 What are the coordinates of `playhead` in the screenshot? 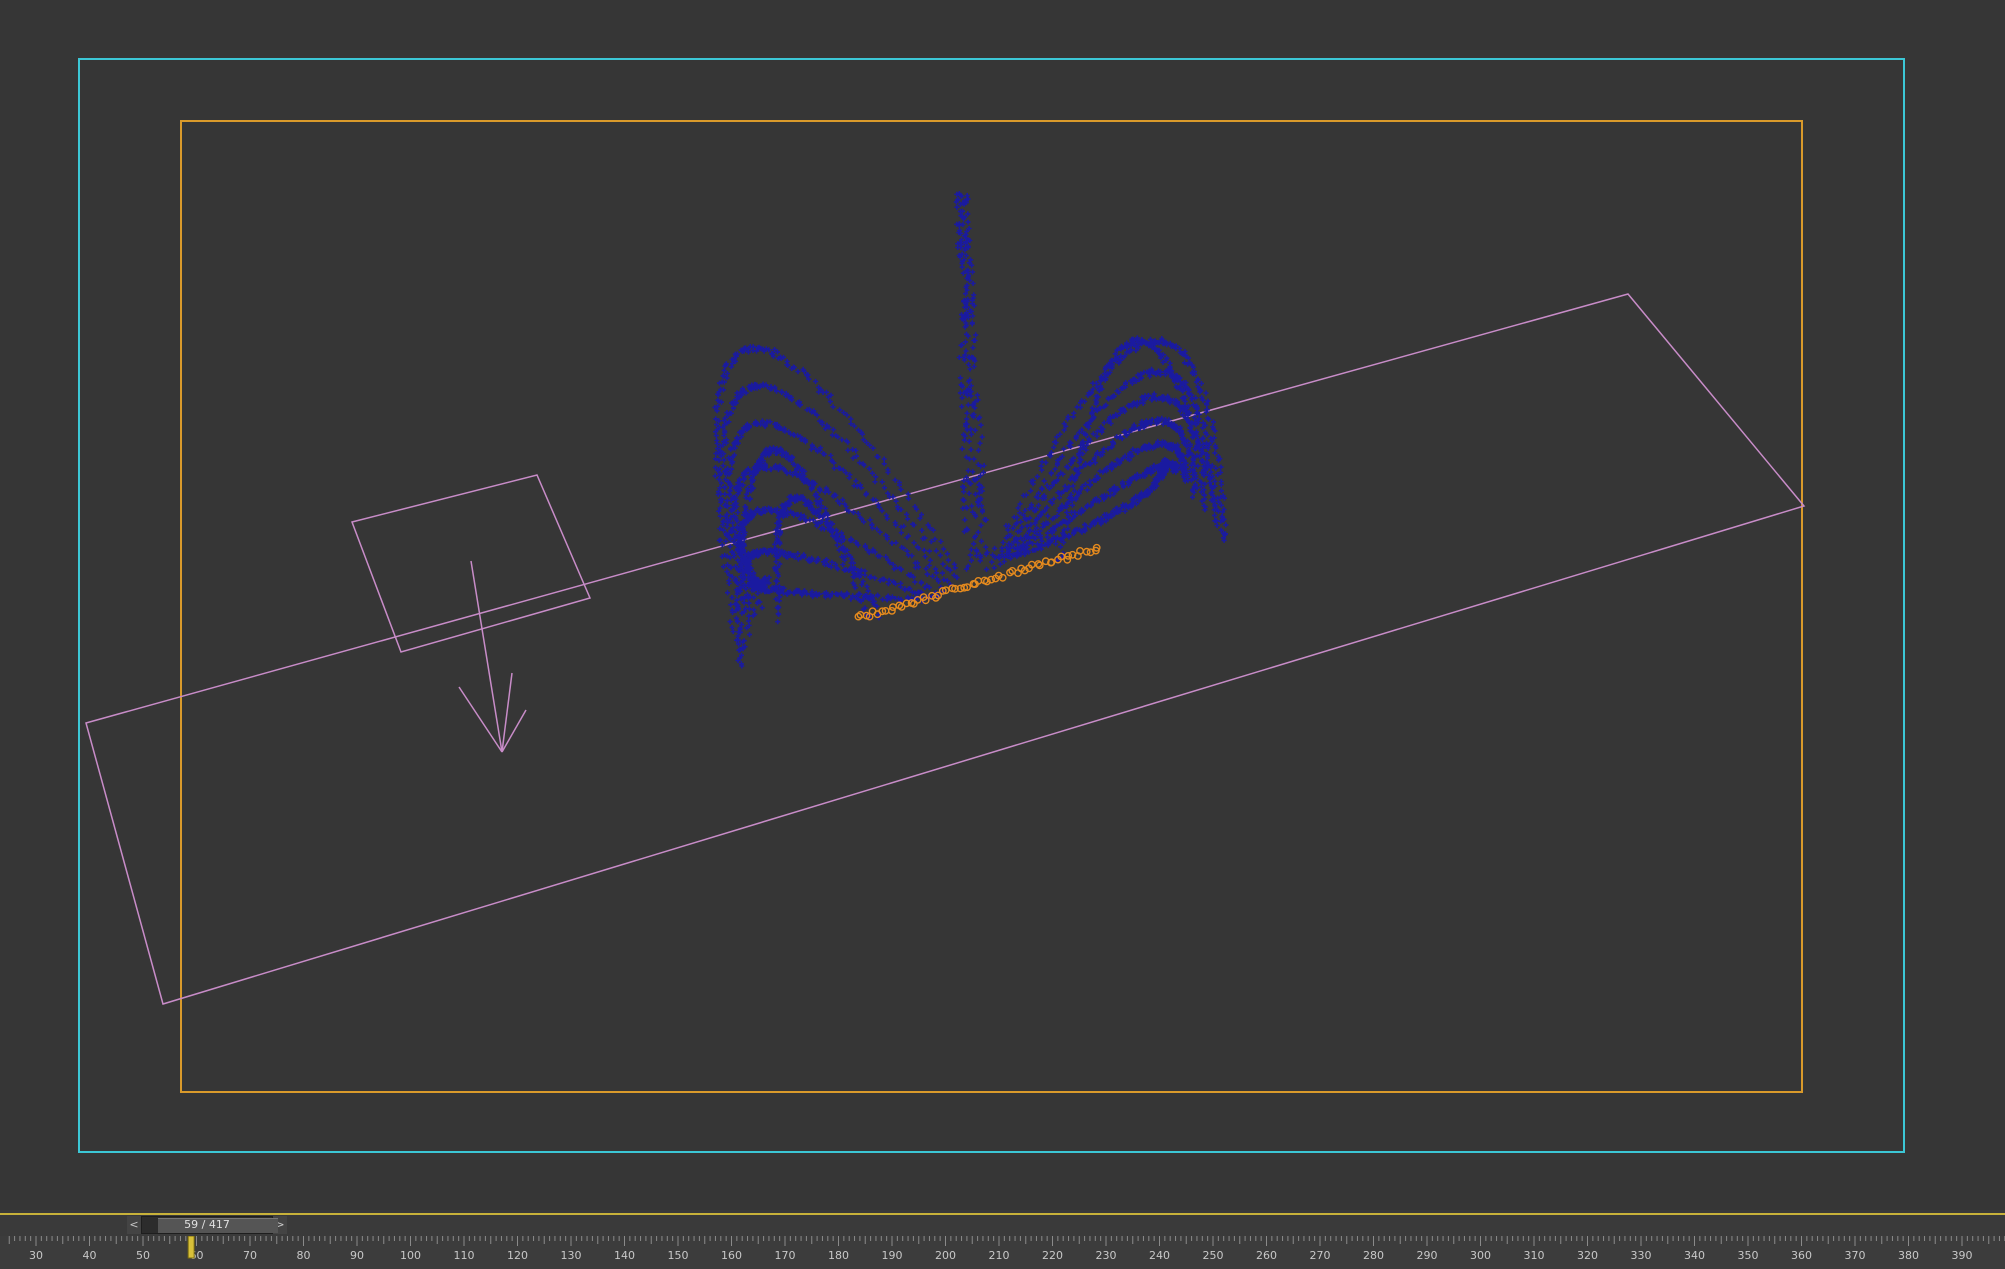 It's located at (191, 1247).